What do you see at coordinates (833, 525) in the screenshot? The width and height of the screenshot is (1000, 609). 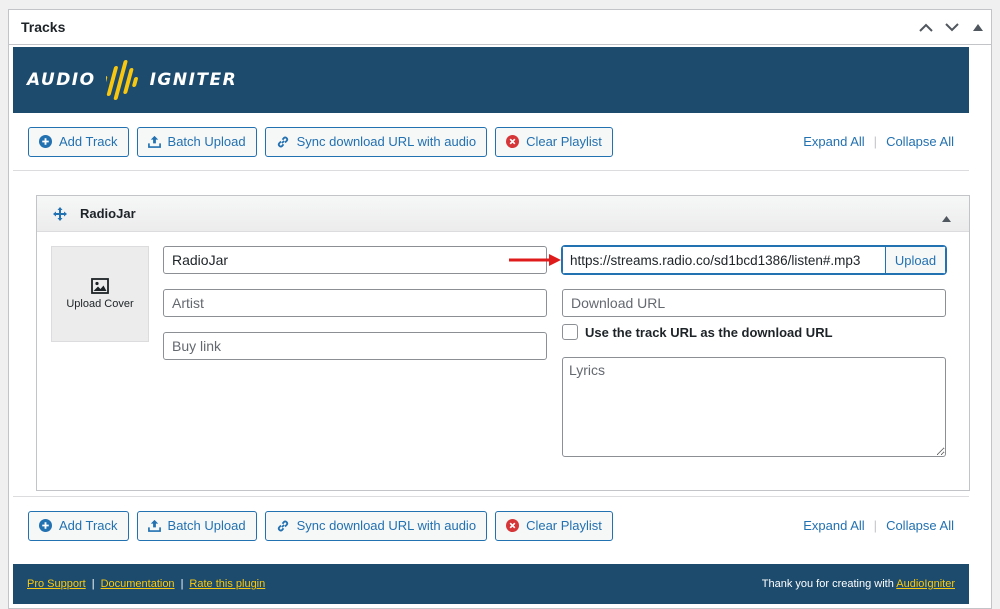 I see `expand-all-link-bottom: Expand All` at bounding box center [833, 525].